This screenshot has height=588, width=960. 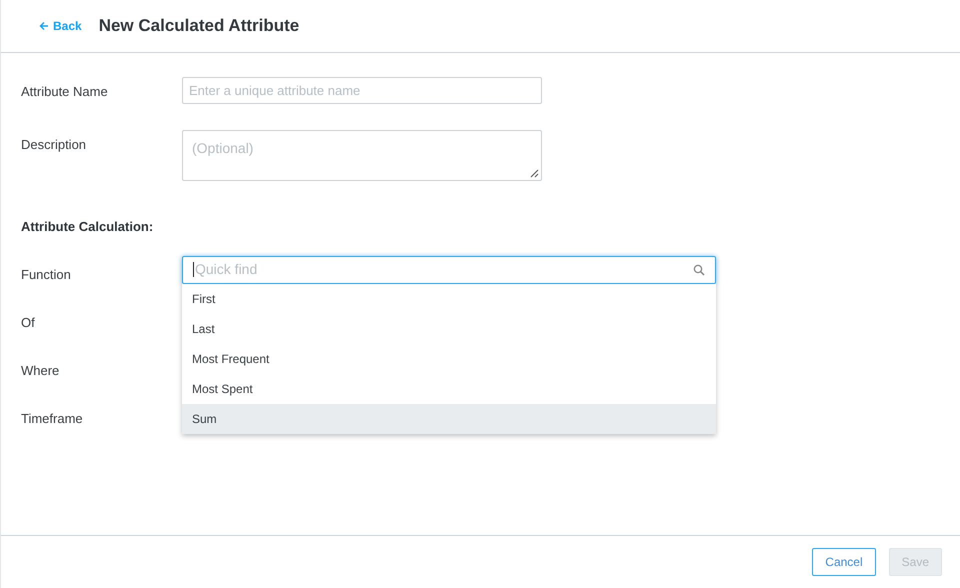 What do you see at coordinates (87, 227) in the screenshot?
I see `section-title: Attribute Calculation:` at bounding box center [87, 227].